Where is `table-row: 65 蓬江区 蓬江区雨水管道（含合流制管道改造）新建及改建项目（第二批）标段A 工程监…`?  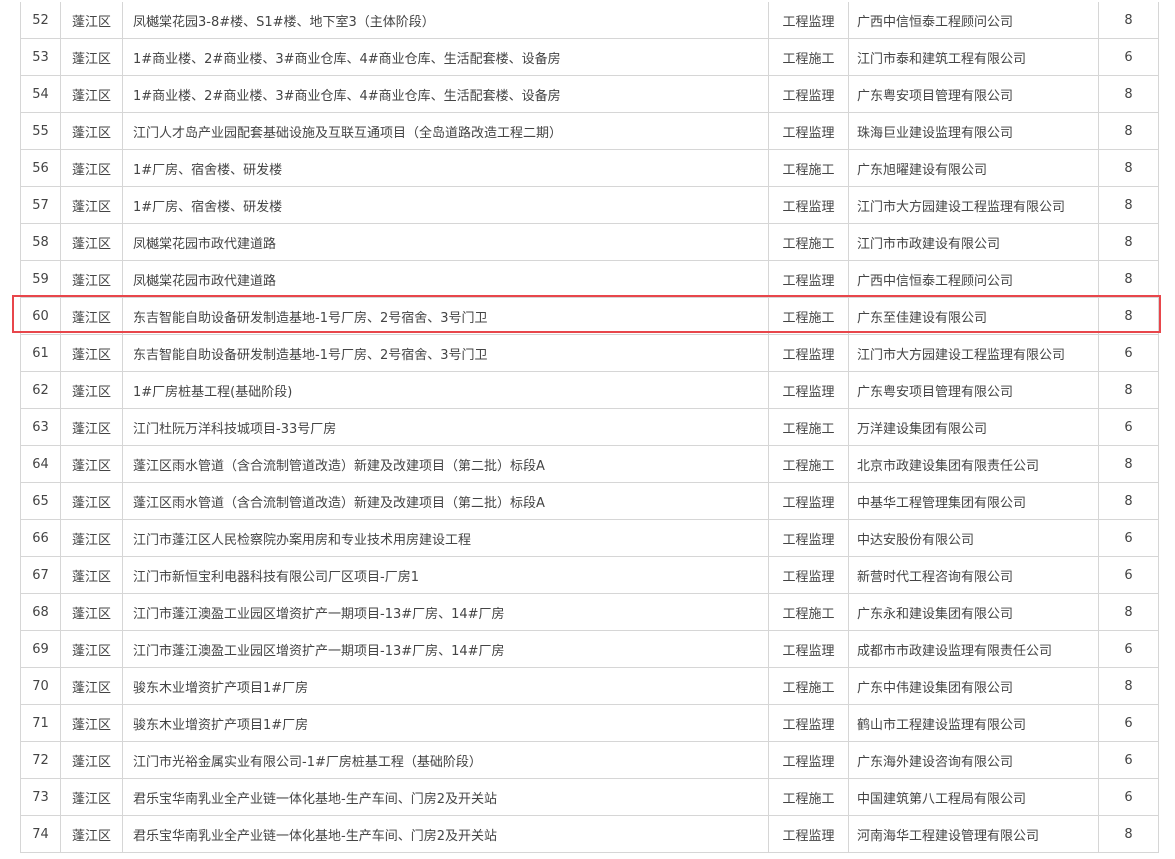 table-row: 65 蓬江区 蓬江区雨水管道（含合流制管道改造）新建及改建项目（第二批）标段A 工程监… is located at coordinates (589, 501).